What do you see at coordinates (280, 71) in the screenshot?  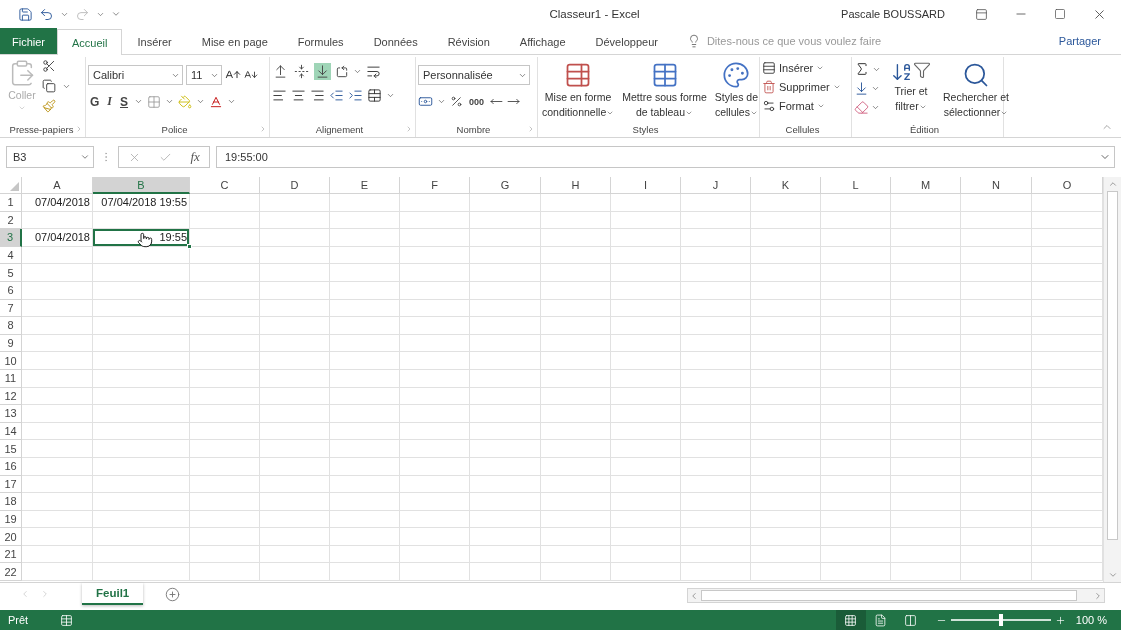 I see `align-top-icon` at bounding box center [280, 71].